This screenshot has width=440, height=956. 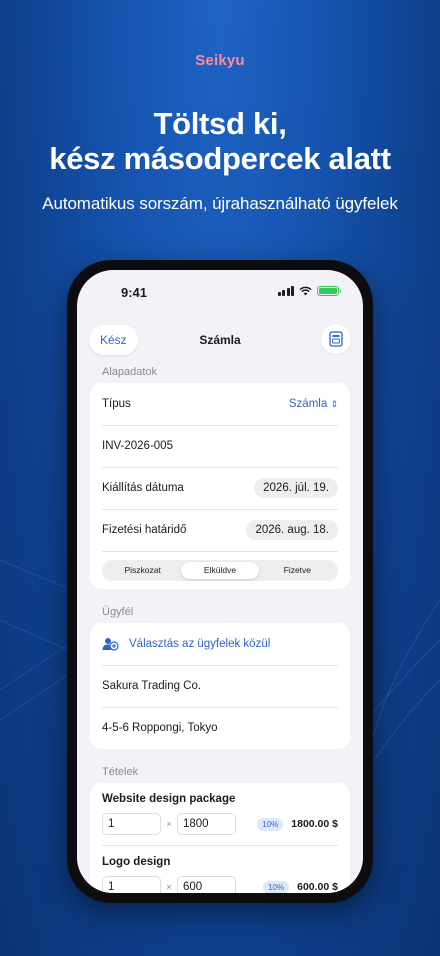 I want to click on client-address-row: 4-5-6 Roppongi, Tokyo, so click(x=220, y=728).